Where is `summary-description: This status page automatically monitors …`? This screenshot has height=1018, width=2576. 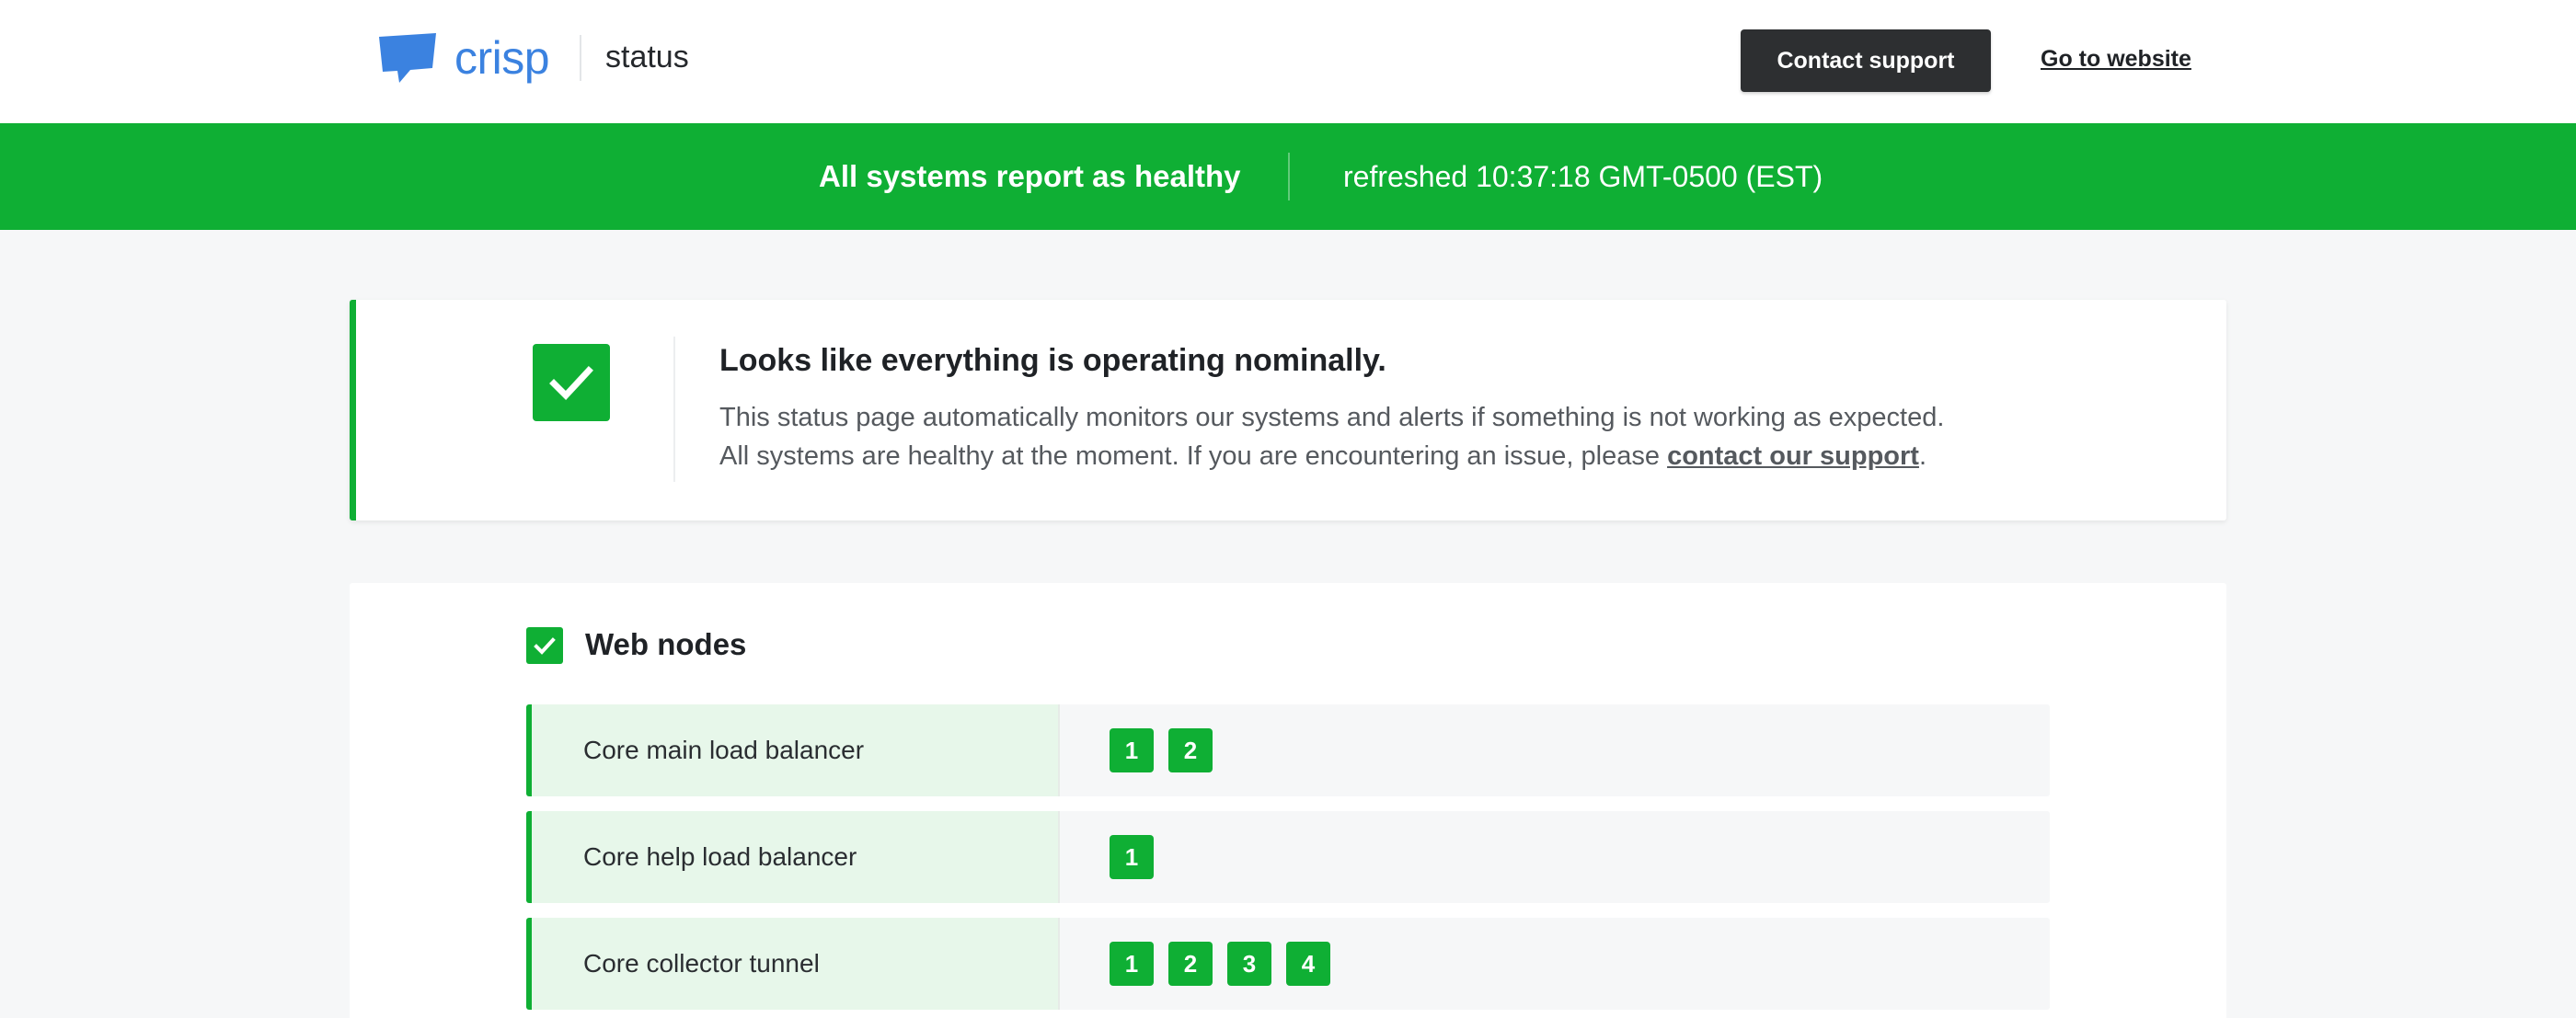
summary-description: This status page automatically monitors … is located at coordinates (1332, 417).